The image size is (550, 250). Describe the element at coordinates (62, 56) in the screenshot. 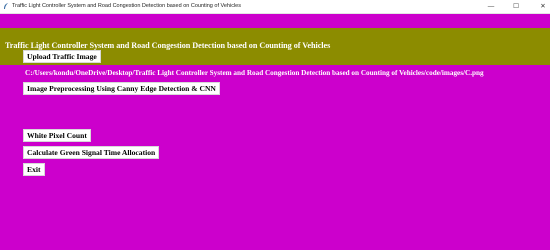

I see `upload-traffic-image-button: Upload Traffic Image` at that location.